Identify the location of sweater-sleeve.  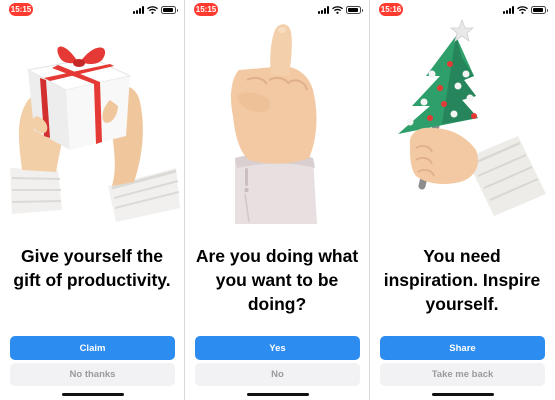
(506, 176).